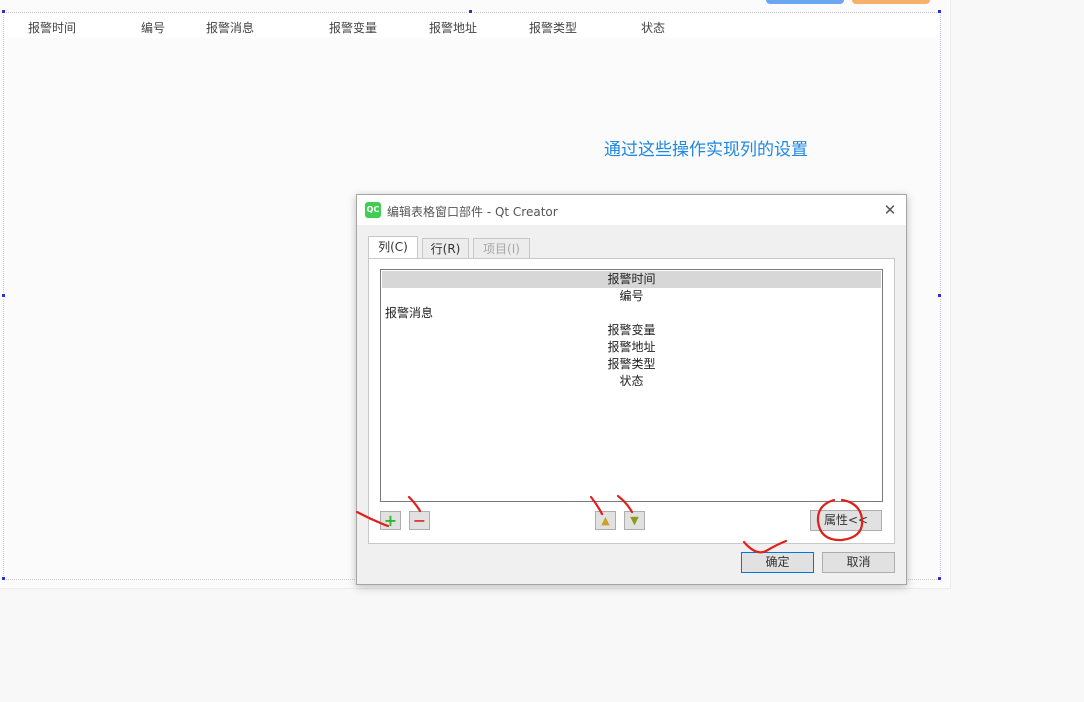  Describe the element at coordinates (230, 27) in the screenshot. I see `column-header: 报警消息` at that location.